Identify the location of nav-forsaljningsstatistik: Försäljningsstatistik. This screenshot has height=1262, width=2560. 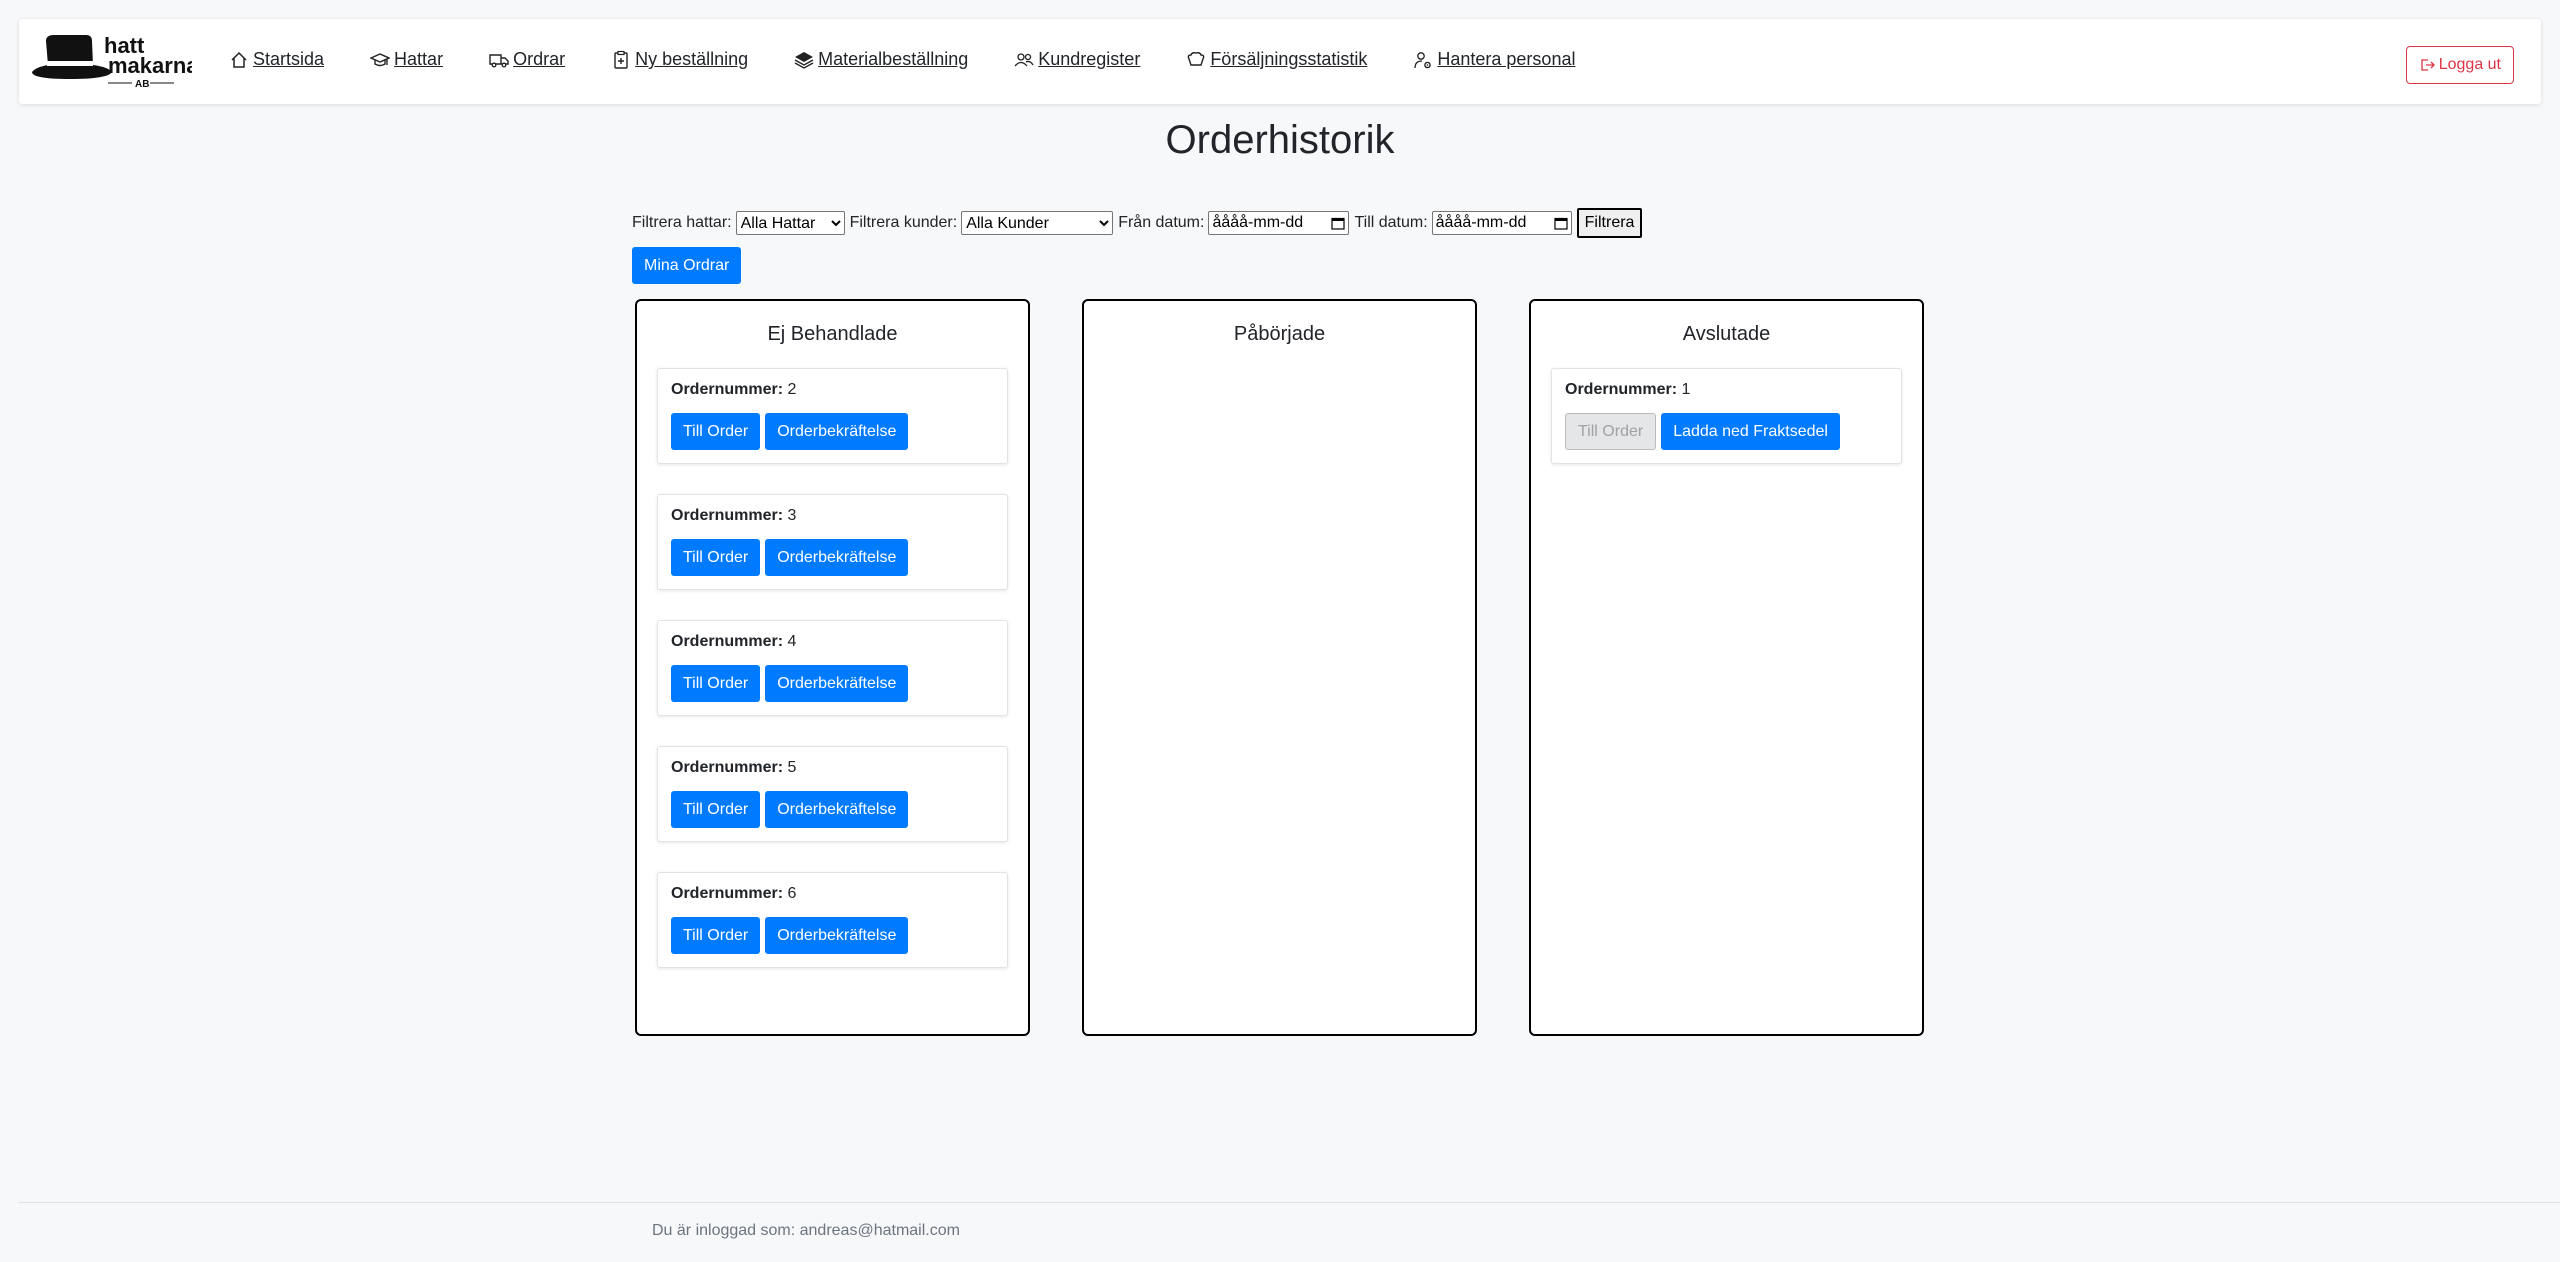
(1276, 59).